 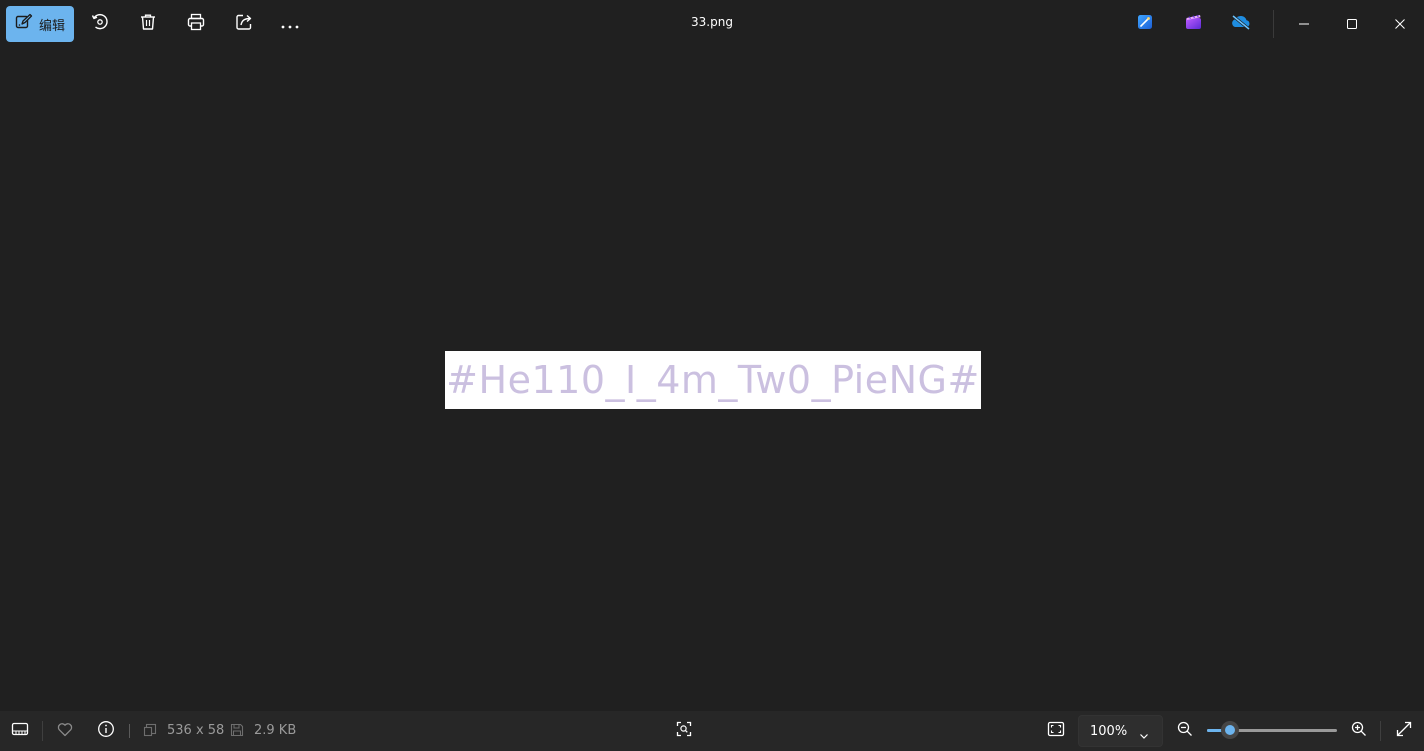 I want to click on file-size: 2.9 KB, so click(x=275, y=730).